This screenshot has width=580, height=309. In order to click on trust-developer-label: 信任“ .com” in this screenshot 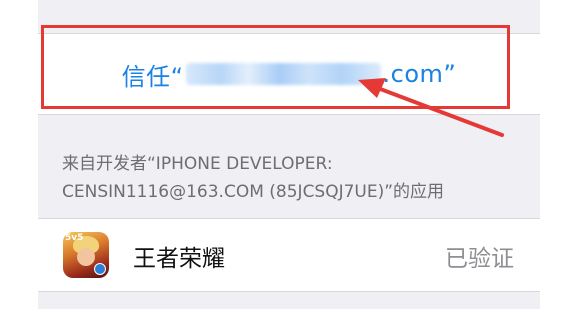, I will do `click(289, 74)`.